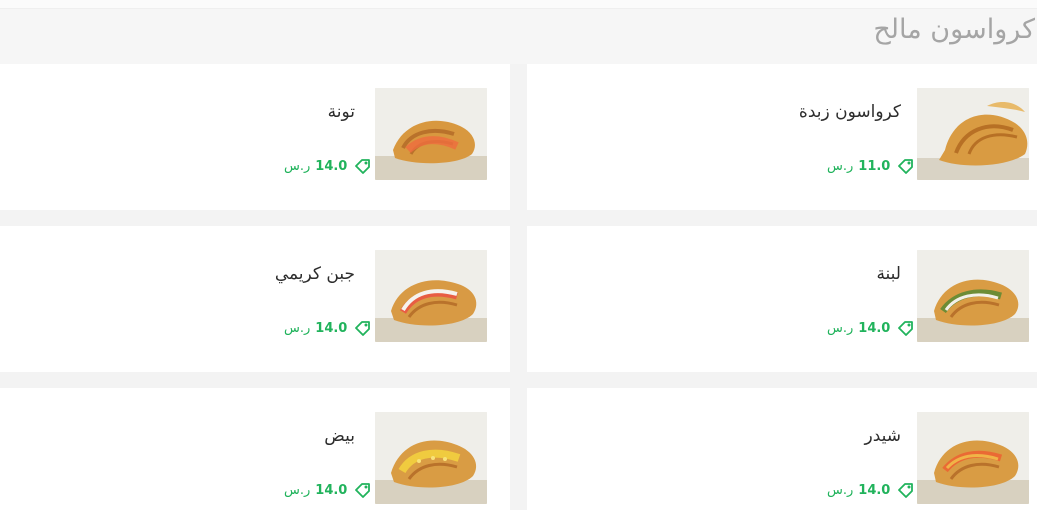  Describe the element at coordinates (255, 449) in the screenshot. I see `menu-item-card: بيض ر.س 14.0` at that location.